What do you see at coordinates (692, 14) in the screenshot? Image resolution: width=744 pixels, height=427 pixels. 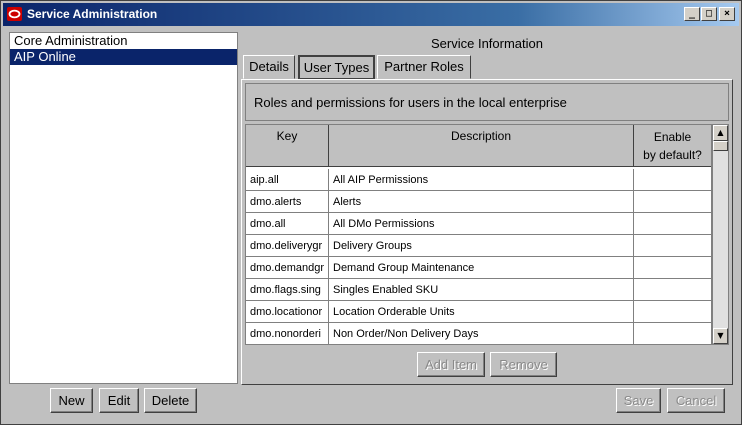 I see `minimize-button: _` at bounding box center [692, 14].